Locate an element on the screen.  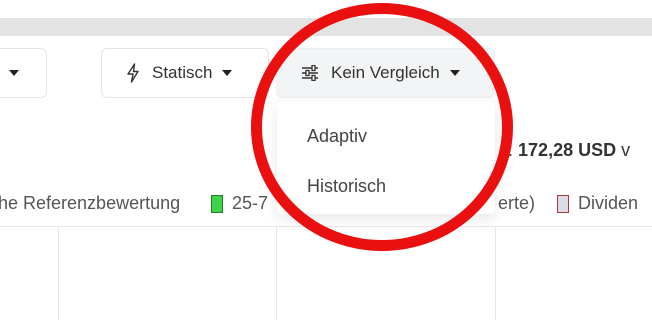
static-dropdown-button: Statisch is located at coordinates (185, 73).